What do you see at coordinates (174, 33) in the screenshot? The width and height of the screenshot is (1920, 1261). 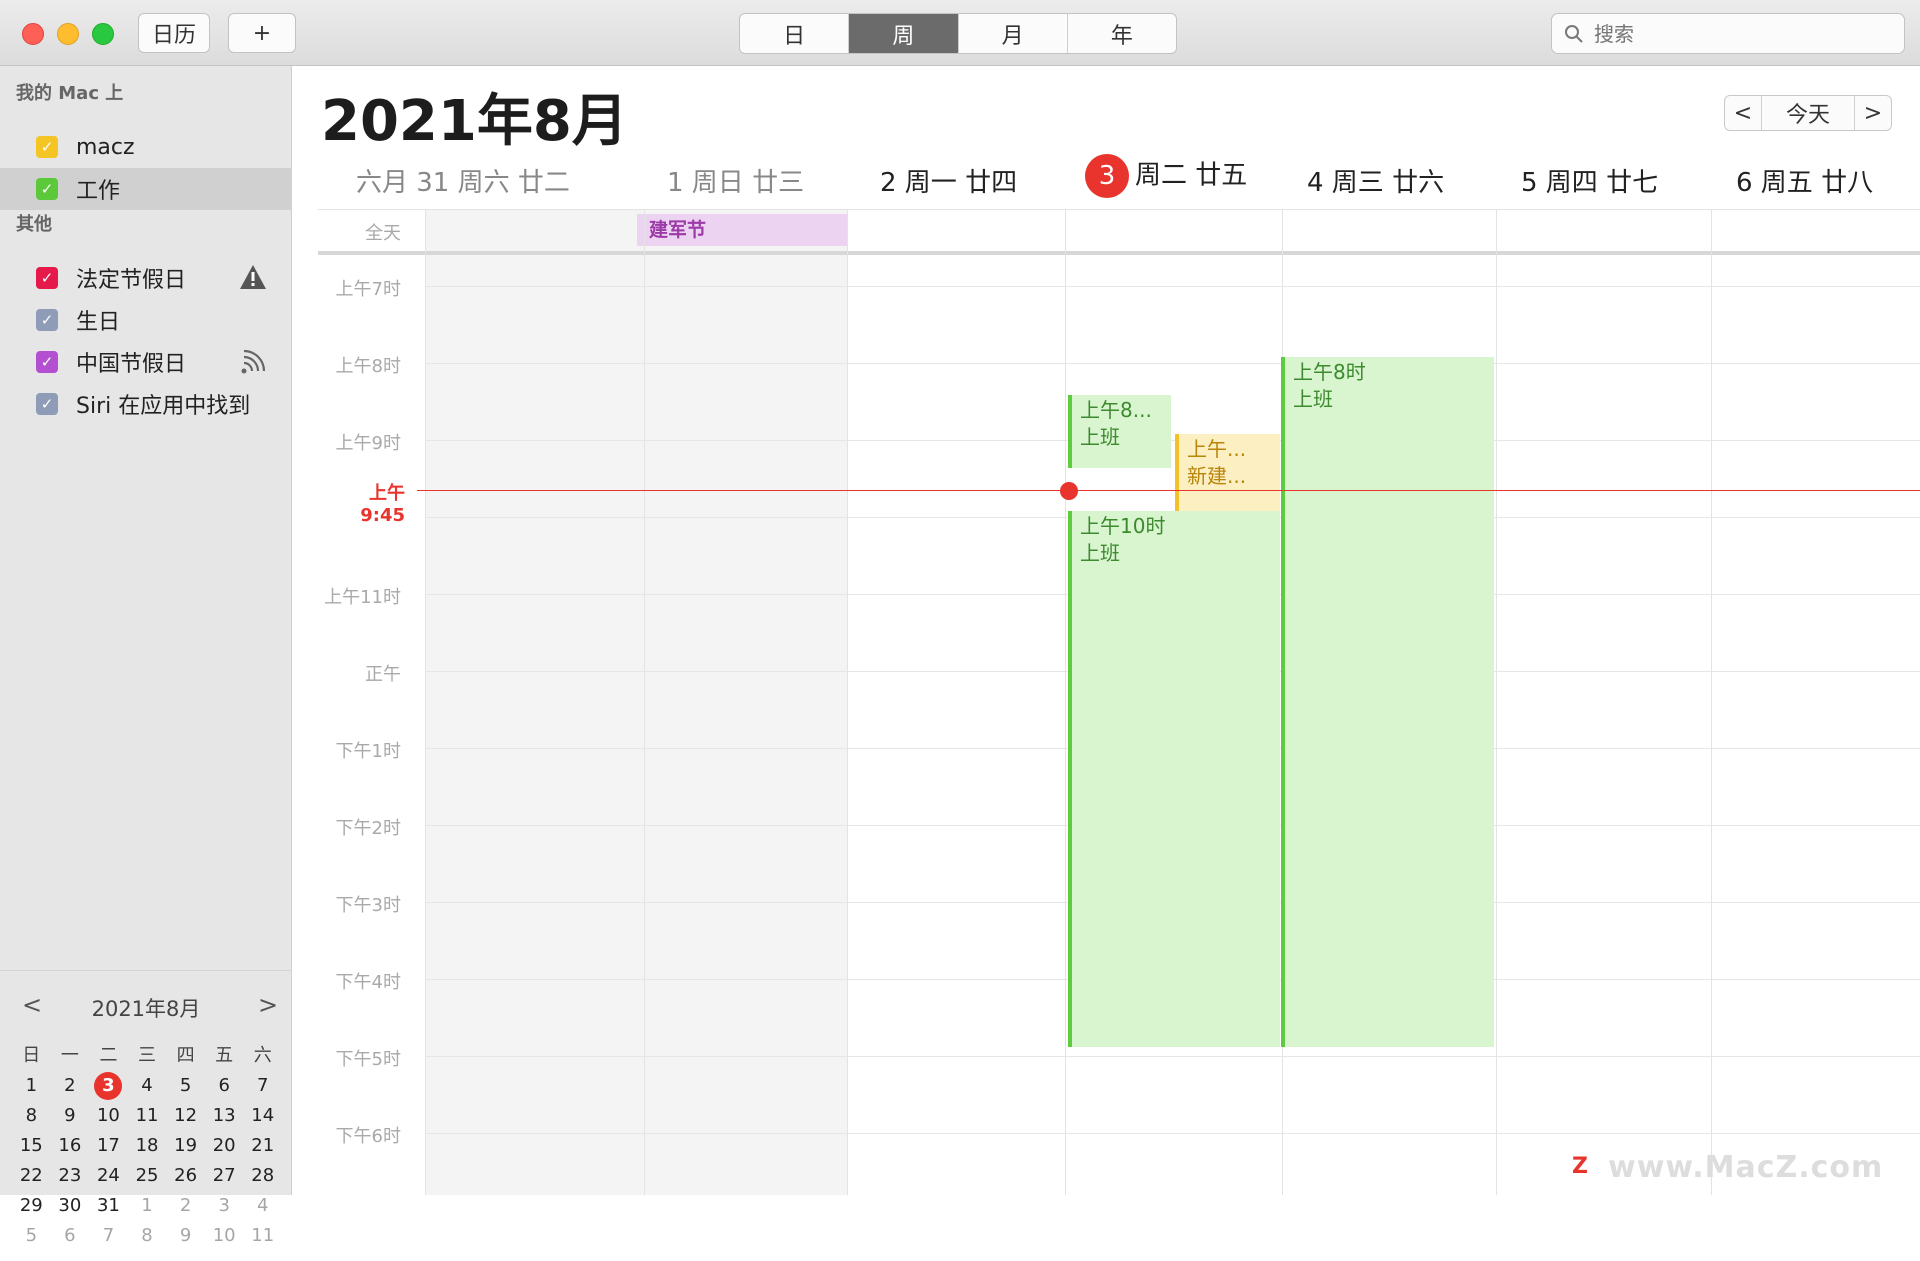 I see `calendars-button: 日历` at bounding box center [174, 33].